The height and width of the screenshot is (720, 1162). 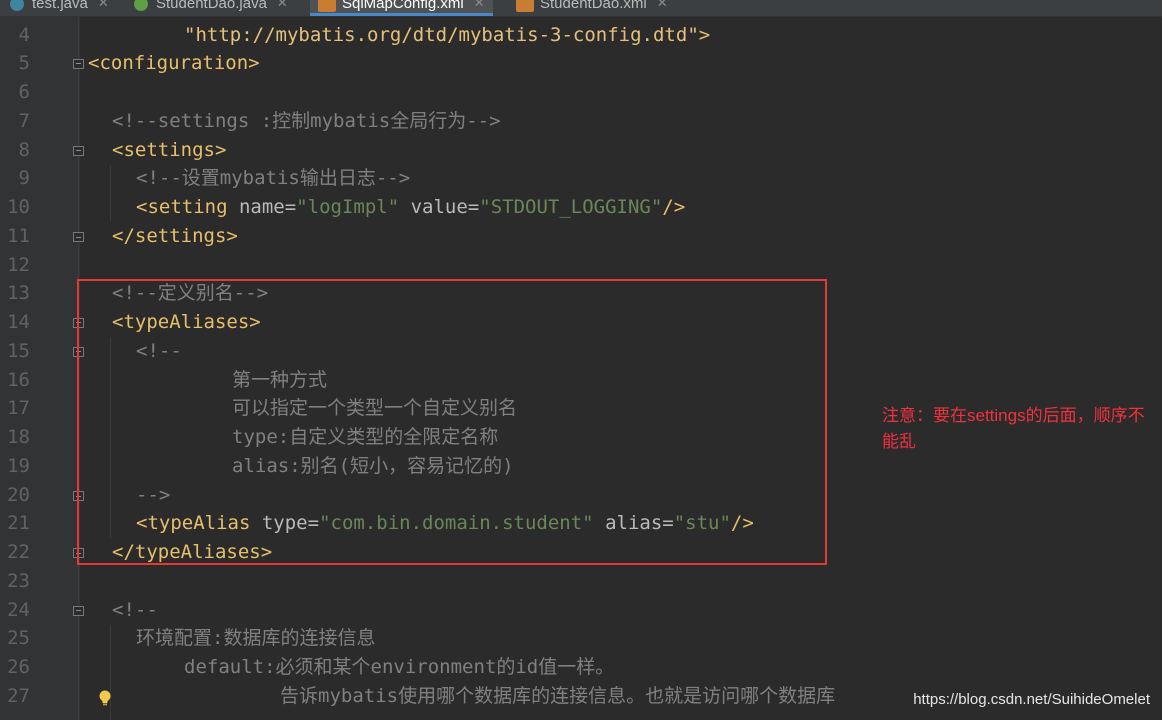 I want to click on attr-value: "logImpl", so click(x=348, y=207).